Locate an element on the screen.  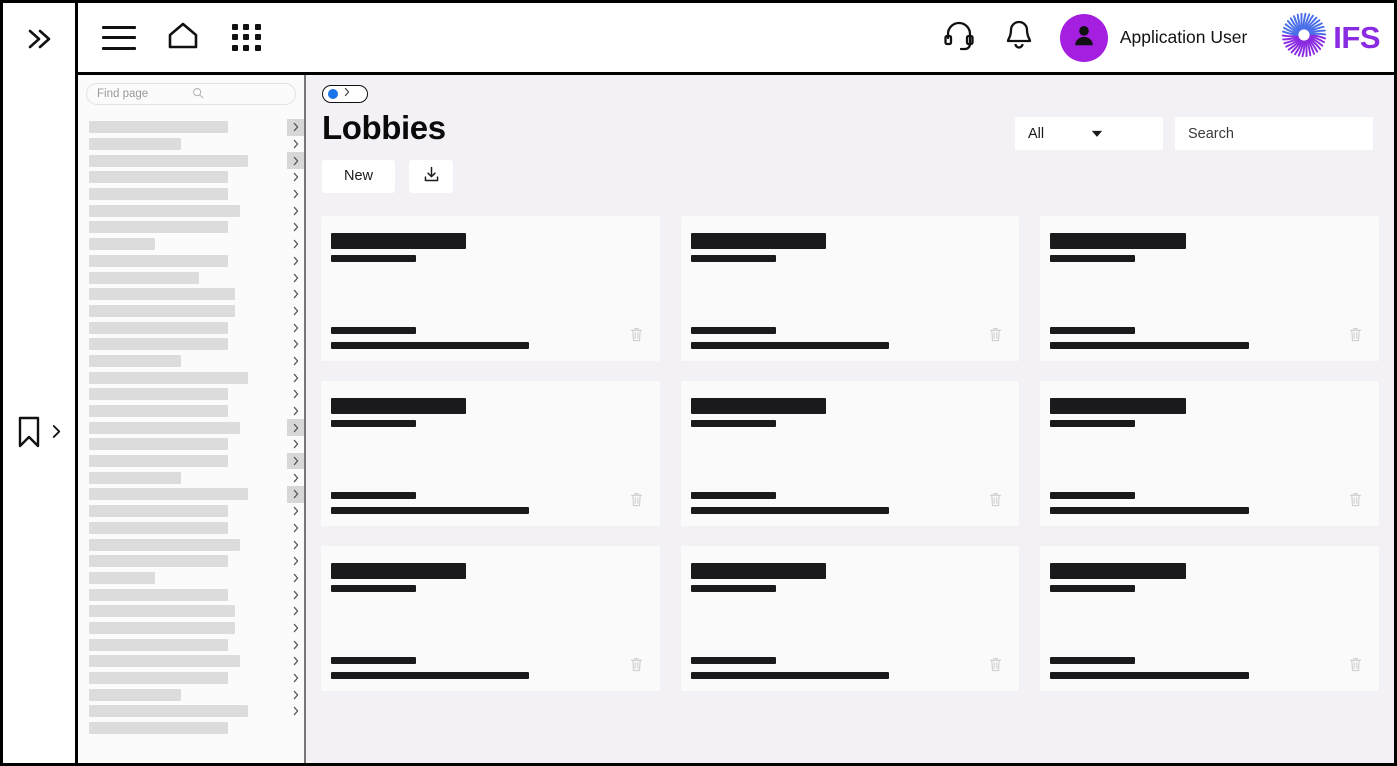
filter-select: All is located at coordinates (1089, 133).